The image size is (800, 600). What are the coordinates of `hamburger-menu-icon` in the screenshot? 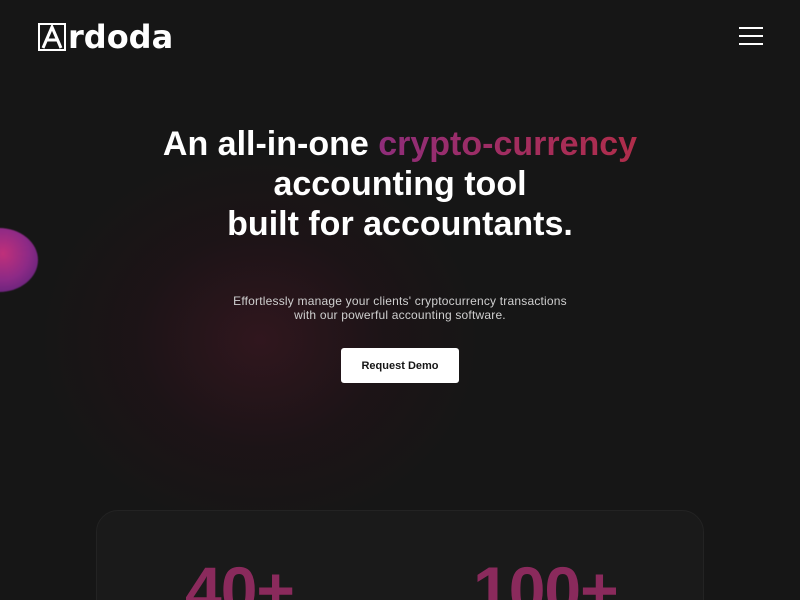 It's located at (751, 38).